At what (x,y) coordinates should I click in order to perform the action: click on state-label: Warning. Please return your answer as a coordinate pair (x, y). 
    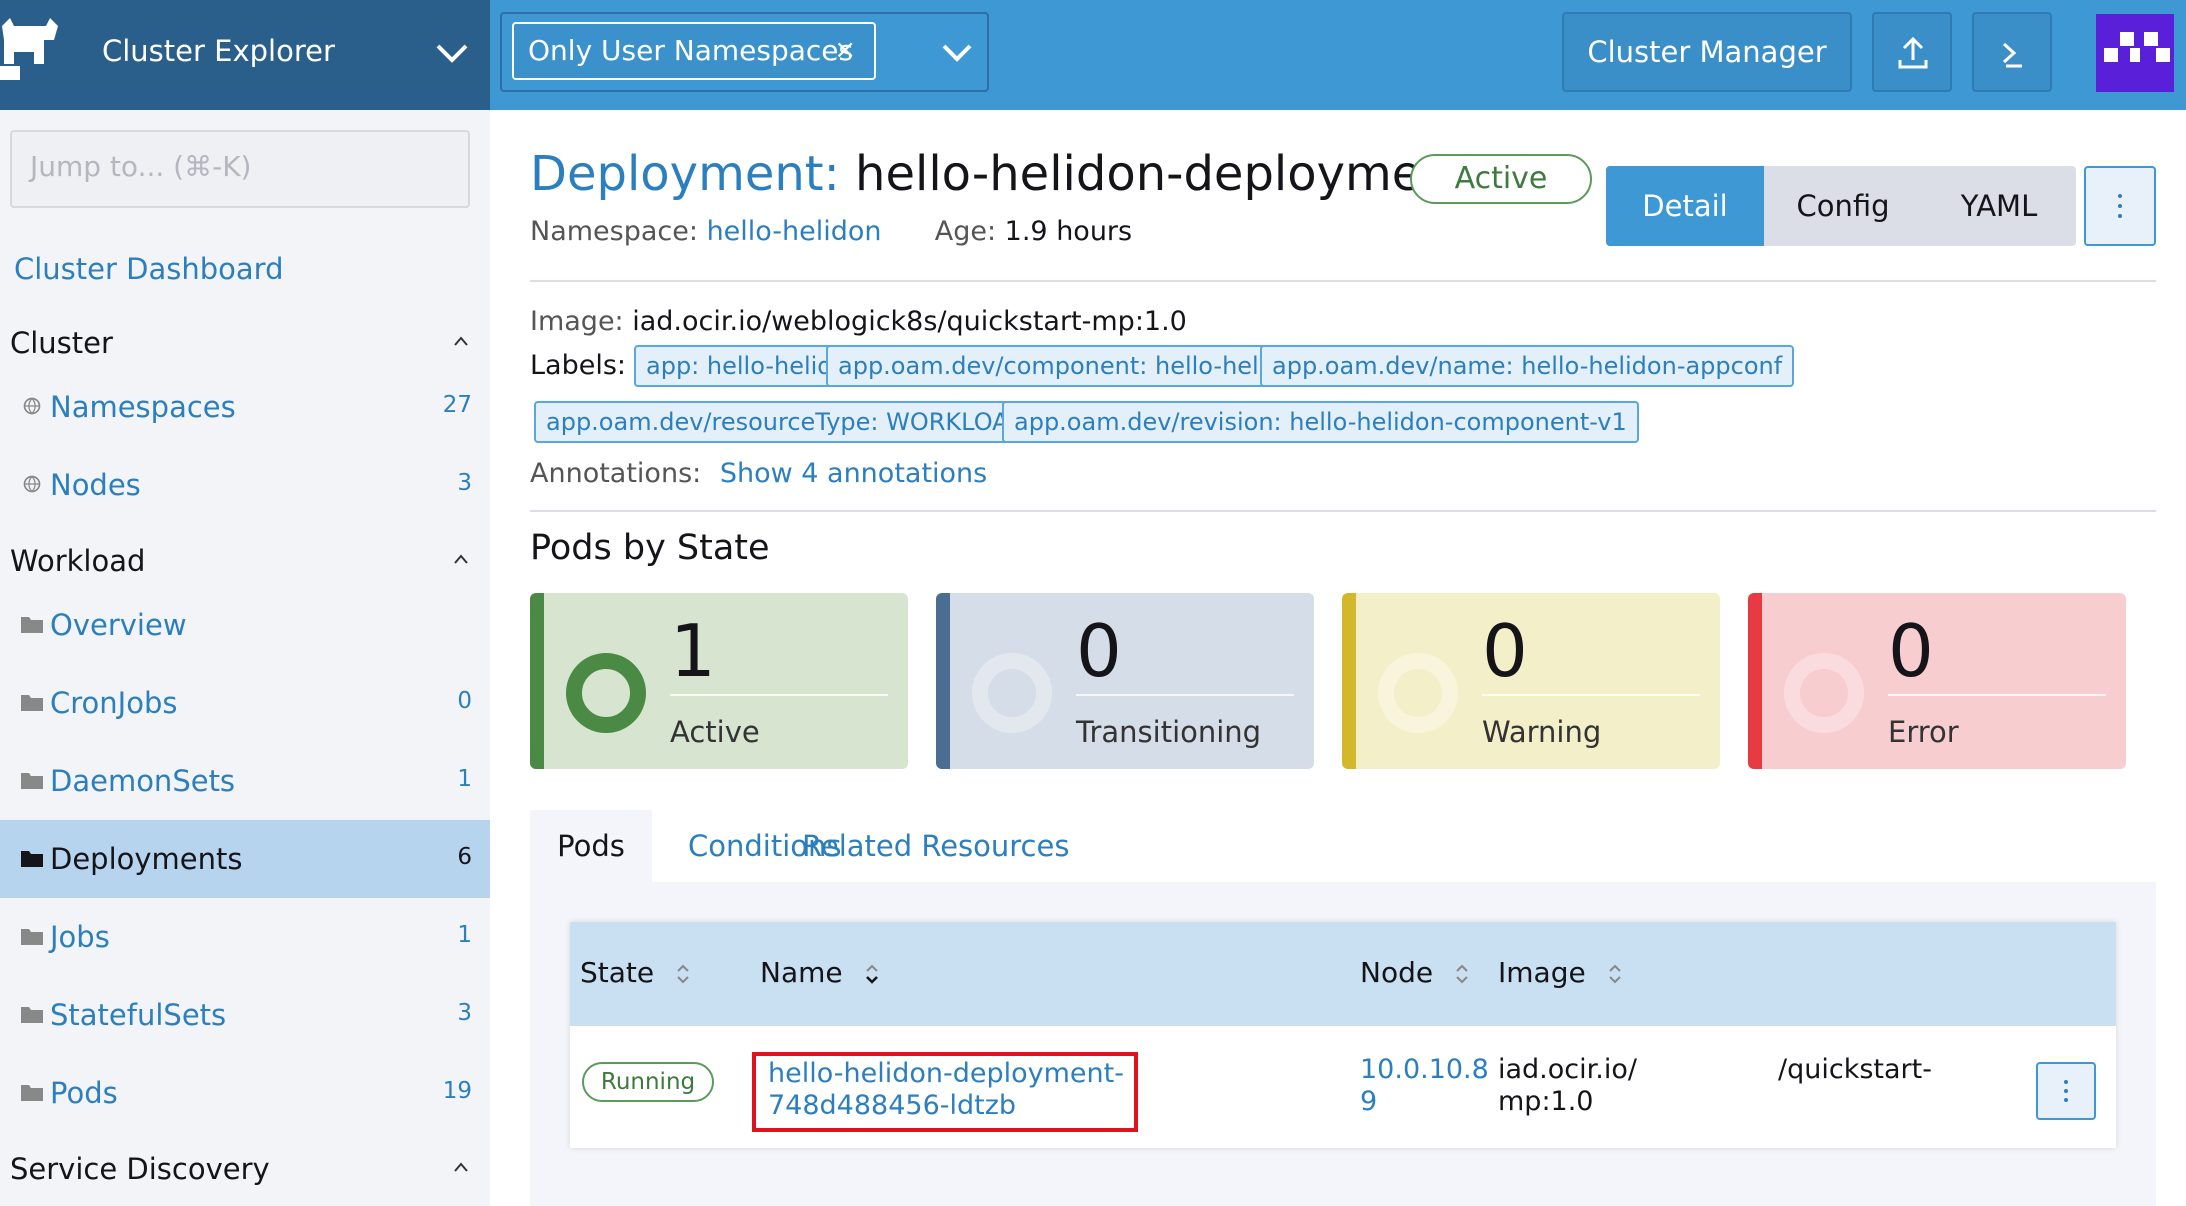
    Looking at the image, I should click on (1542, 732).